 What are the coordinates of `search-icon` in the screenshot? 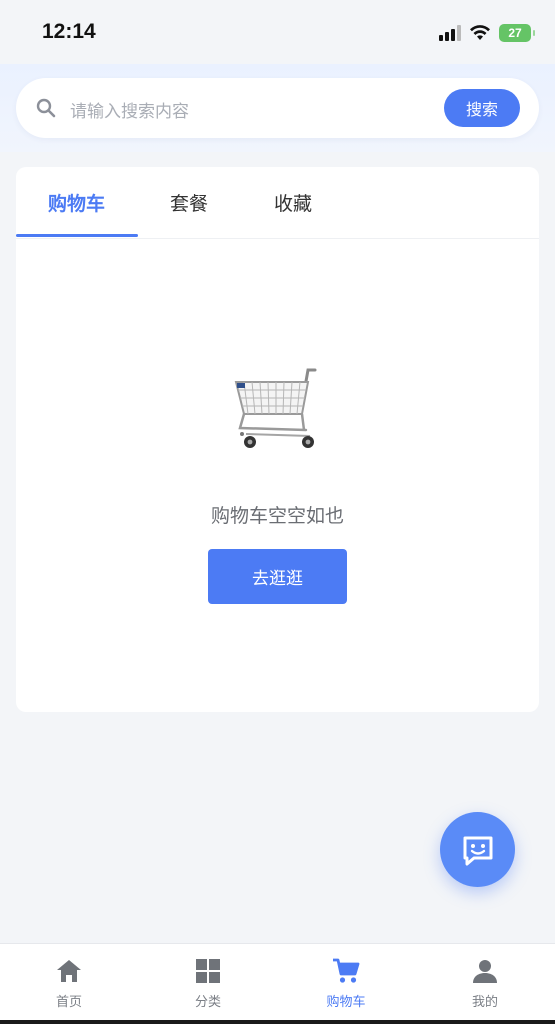 It's located at (46, 108).